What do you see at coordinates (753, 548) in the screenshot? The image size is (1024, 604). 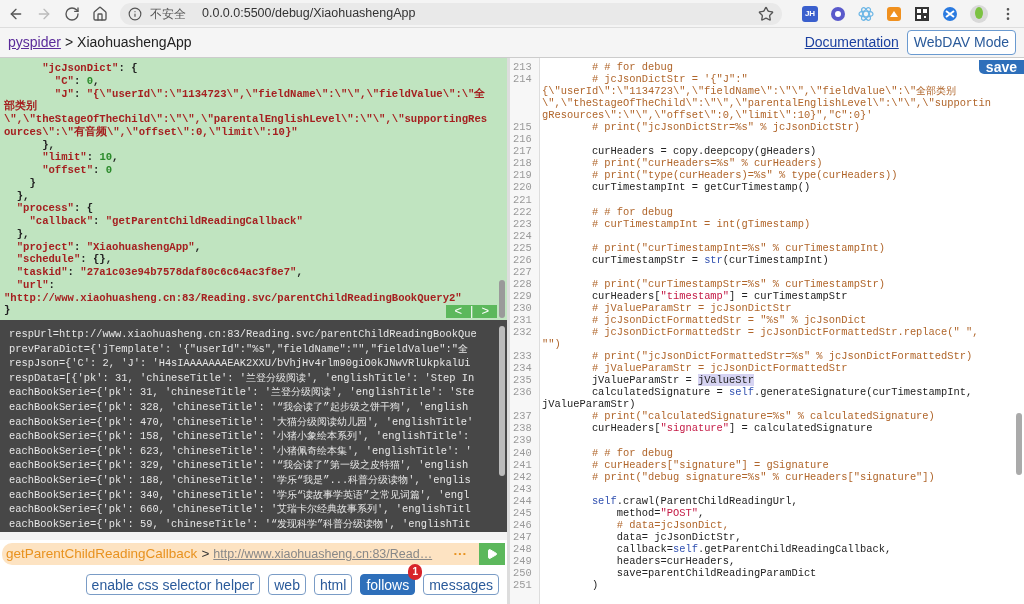 I see `code-line: callback=self.getParentChildReadingCallback,` at bounding box center [753, 548].